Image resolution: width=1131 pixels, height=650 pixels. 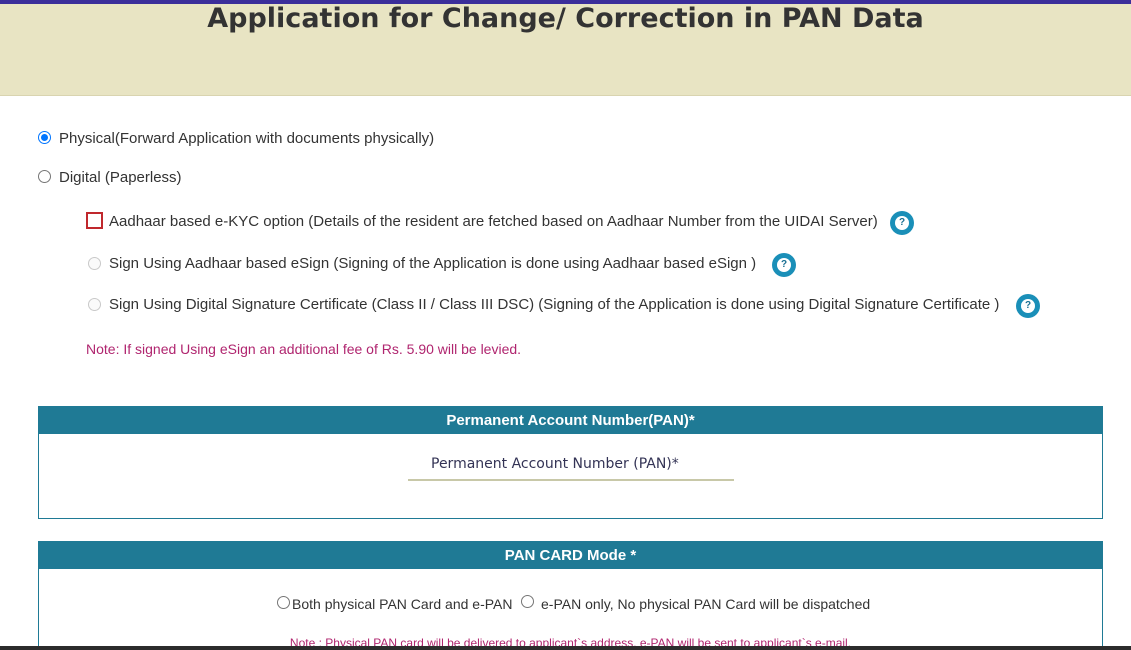 What do you see at coordinates (94, 304) in the screenshot?
I see `dsc-radio` at bounding box center [94, 304].